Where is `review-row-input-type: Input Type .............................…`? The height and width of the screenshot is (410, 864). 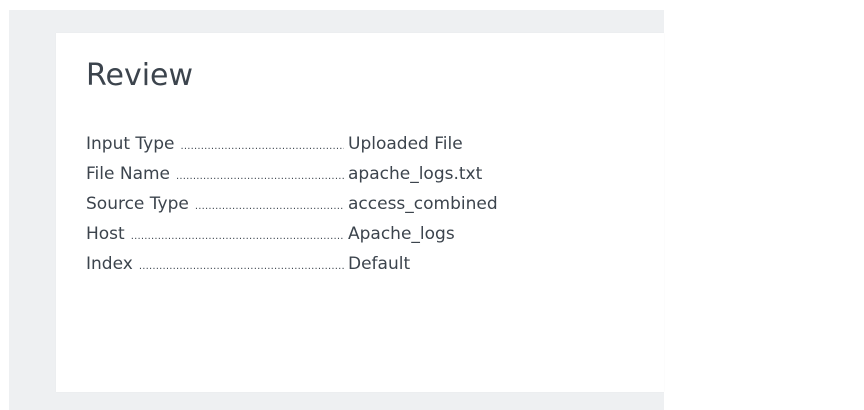 review-row-input-type: Input Type .............................… is located at coordinates (292, 144).